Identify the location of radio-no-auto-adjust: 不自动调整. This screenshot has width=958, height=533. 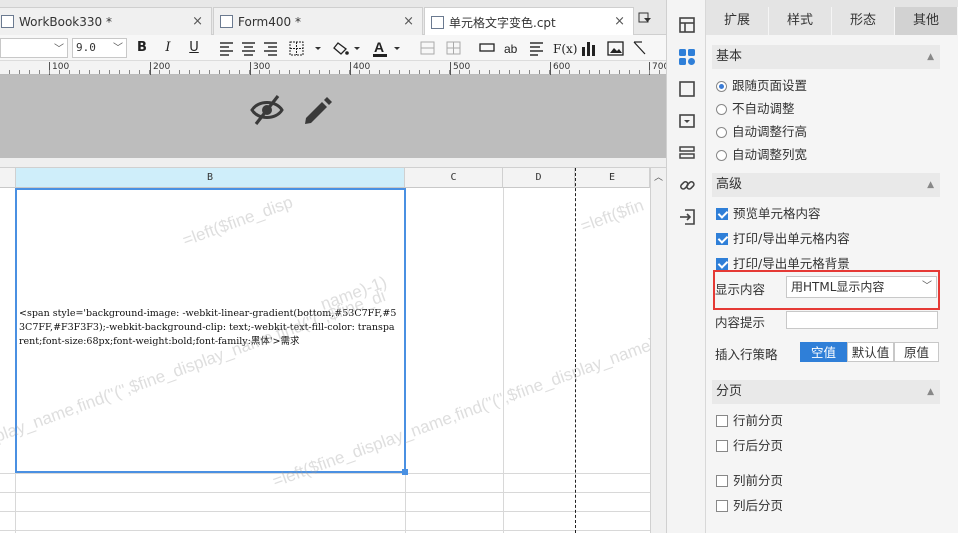
(755, 109).